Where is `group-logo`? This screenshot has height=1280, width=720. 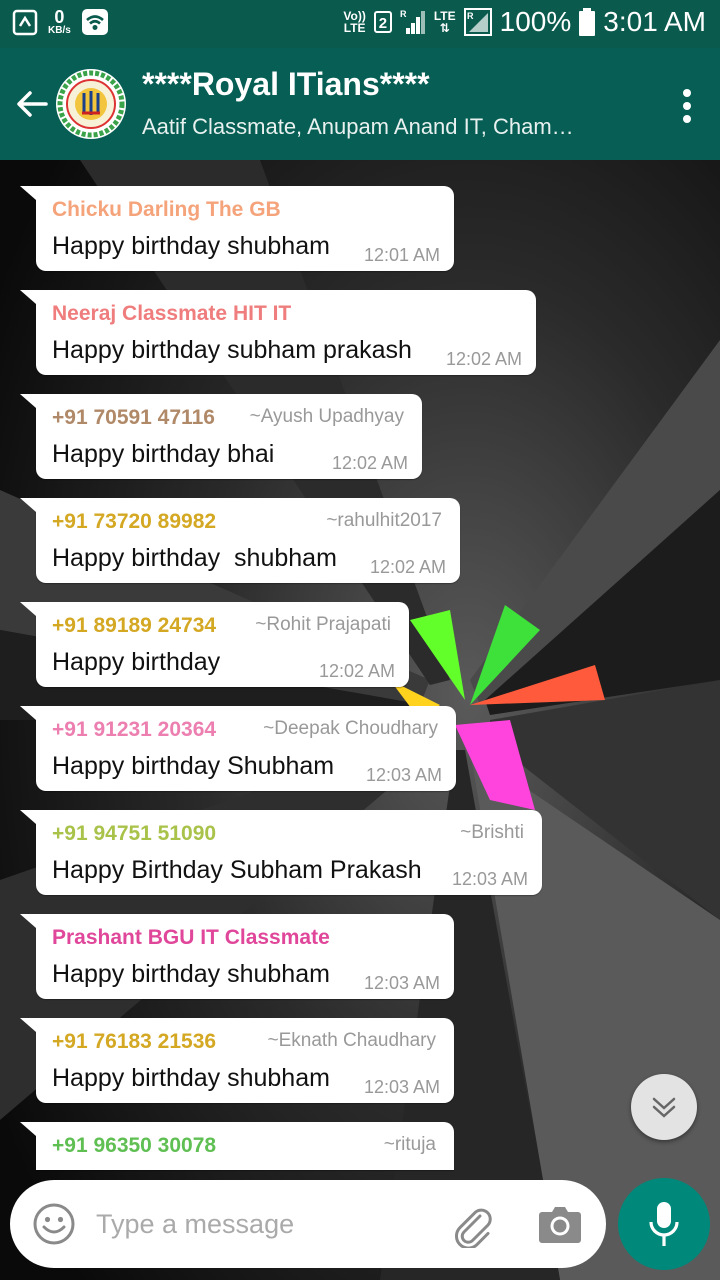
group-logo is located at coordinates (91, 104).